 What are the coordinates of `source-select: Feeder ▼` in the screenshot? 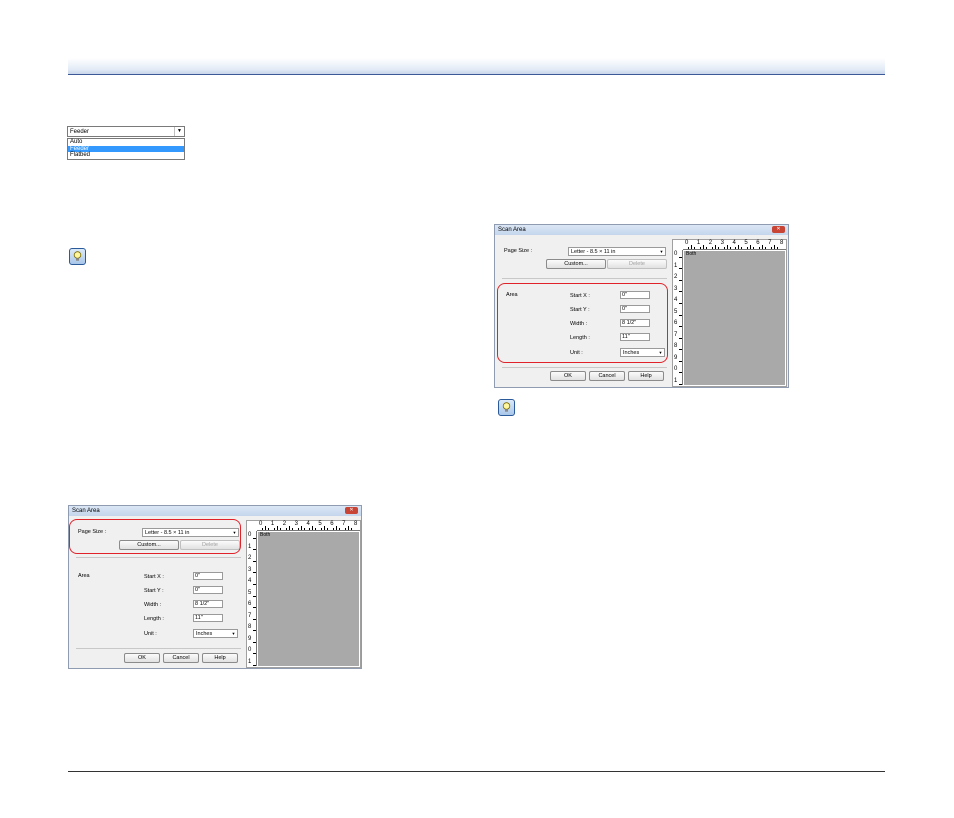 It's located at (126, 131).